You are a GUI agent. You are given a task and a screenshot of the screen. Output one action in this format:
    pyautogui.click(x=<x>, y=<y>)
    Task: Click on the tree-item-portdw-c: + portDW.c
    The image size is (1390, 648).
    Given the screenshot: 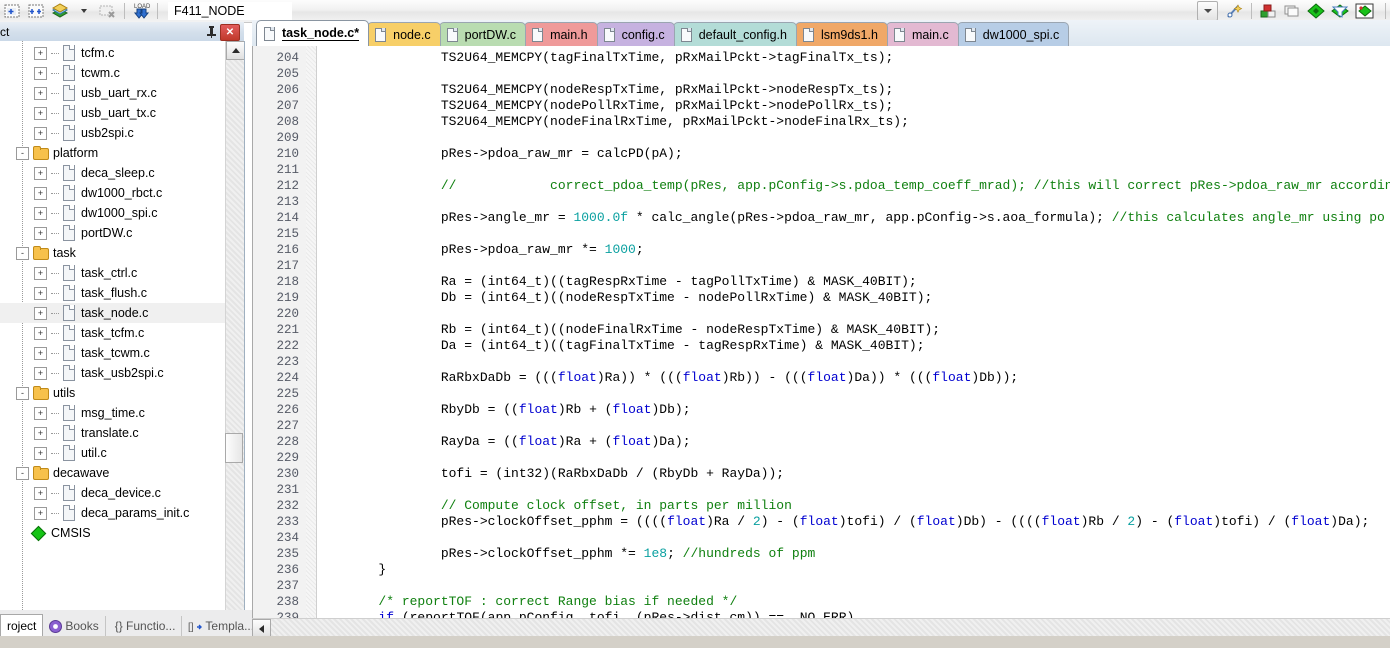 What is the action you would take?
    pyautogui.click(x=112, y=233)
    